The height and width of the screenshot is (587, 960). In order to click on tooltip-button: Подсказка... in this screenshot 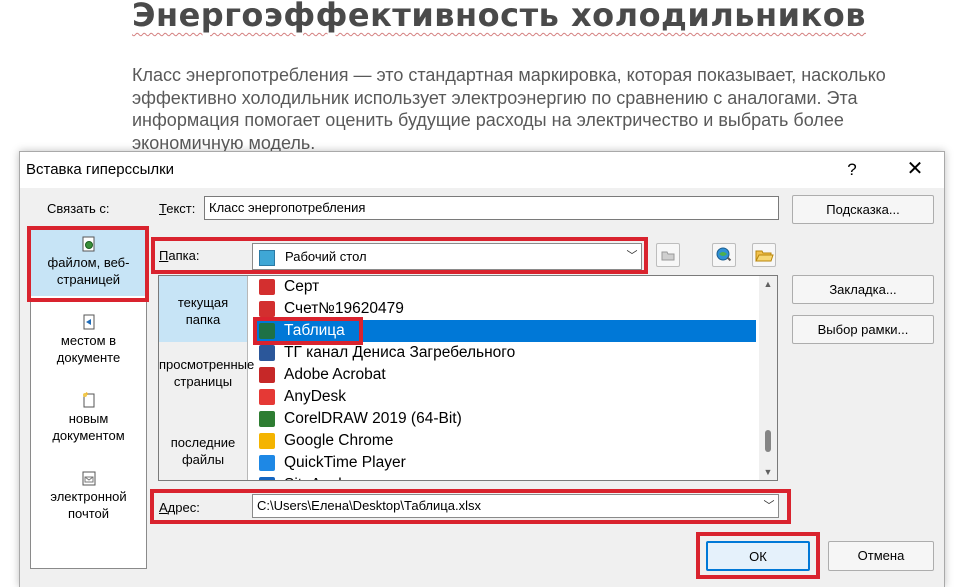, I will do `click(863, 209)`.